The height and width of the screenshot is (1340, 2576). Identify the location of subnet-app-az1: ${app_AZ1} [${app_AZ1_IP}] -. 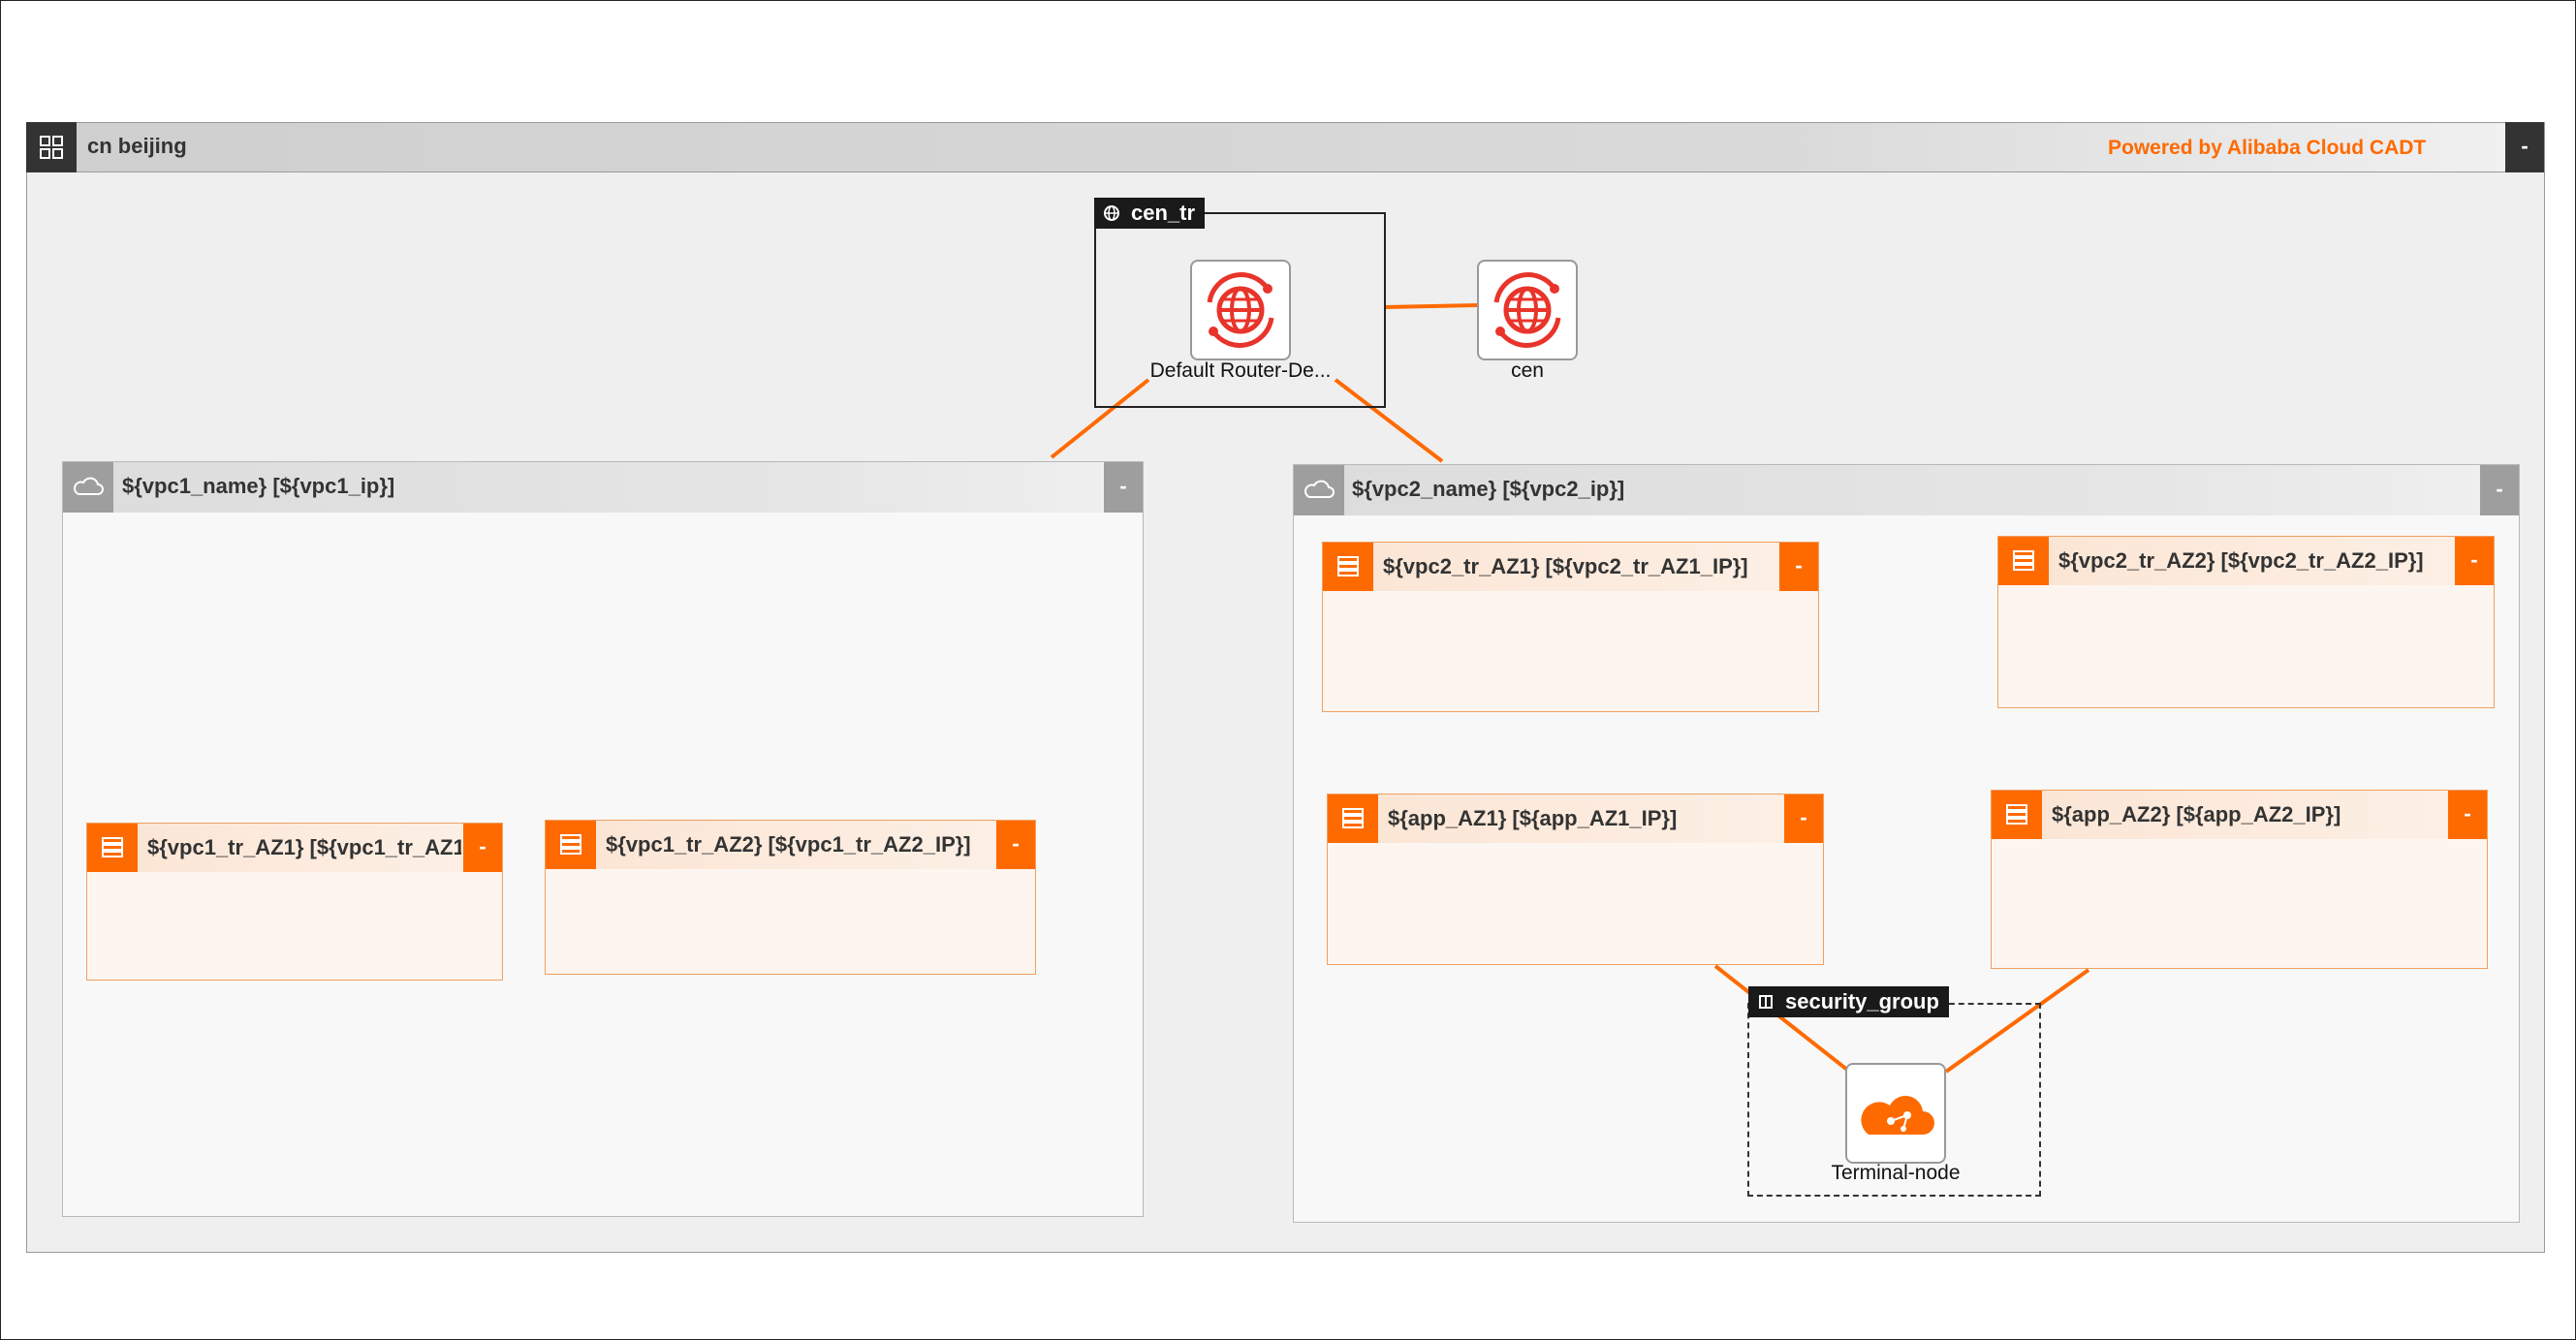
(1575, 879).